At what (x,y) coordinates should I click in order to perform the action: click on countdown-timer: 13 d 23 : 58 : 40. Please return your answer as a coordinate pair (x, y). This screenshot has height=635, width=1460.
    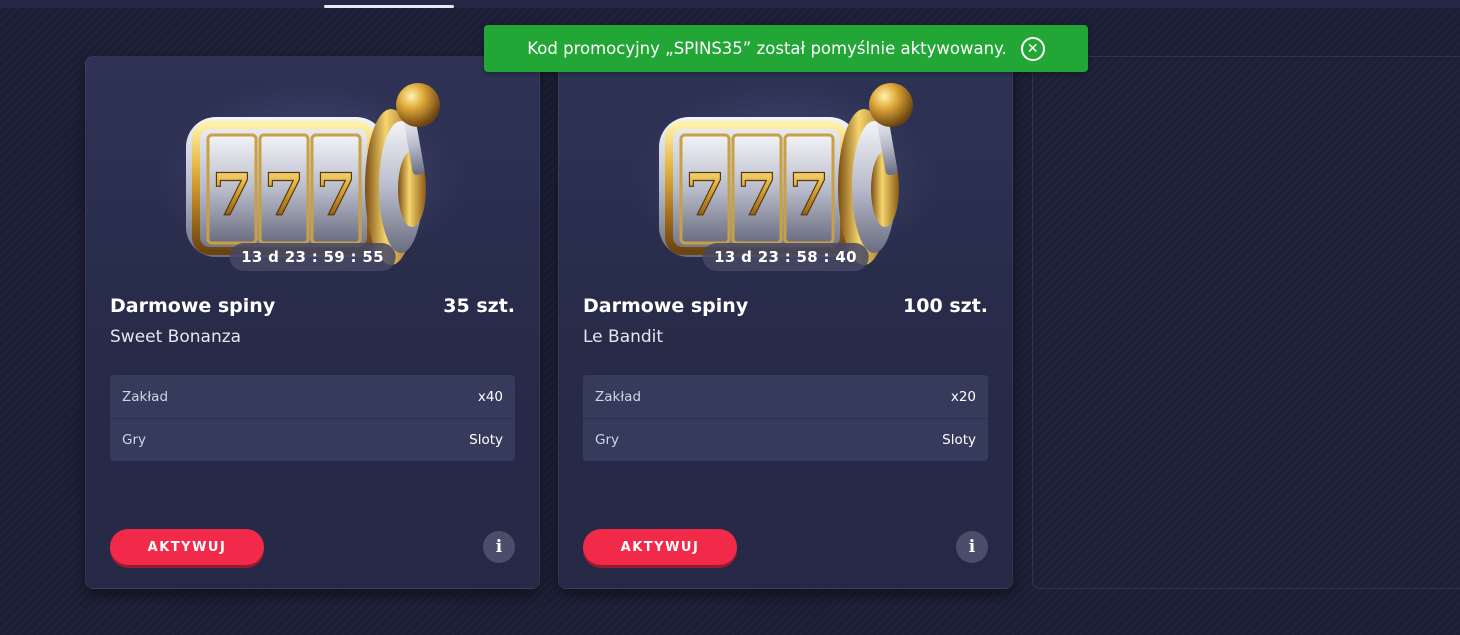
    Looking at the image, I should click on (785, 257).